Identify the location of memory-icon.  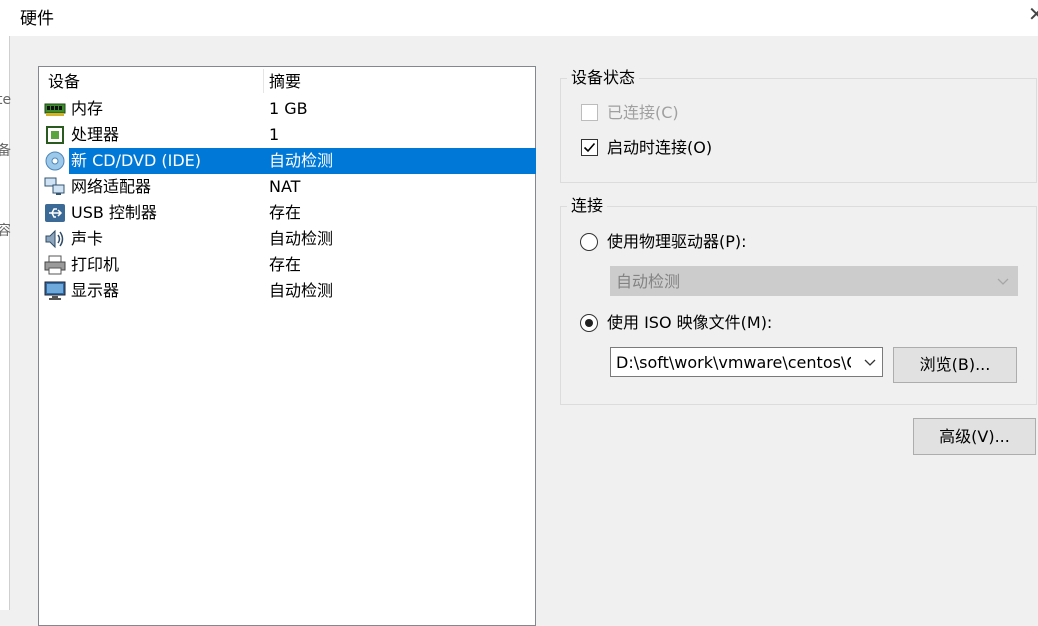
(55, 109).